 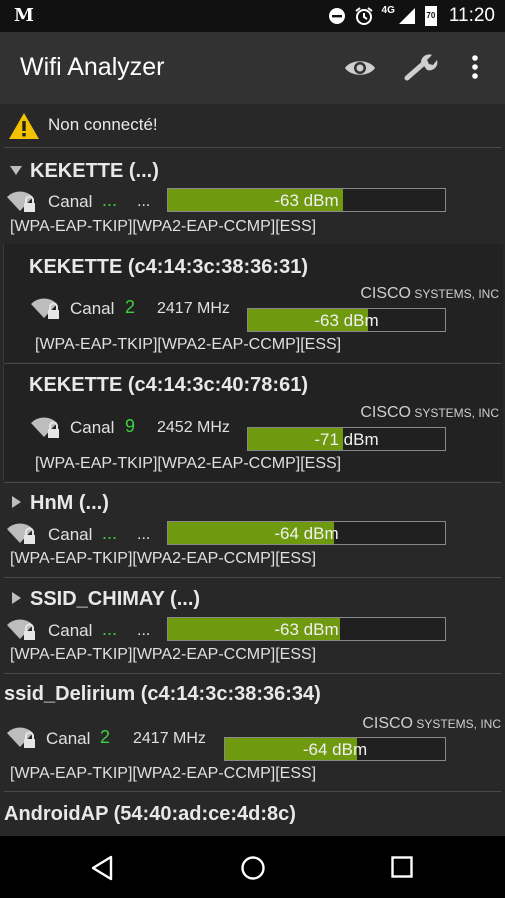 I want to click on overflow-menu-icon, so click(x=475, y=67).